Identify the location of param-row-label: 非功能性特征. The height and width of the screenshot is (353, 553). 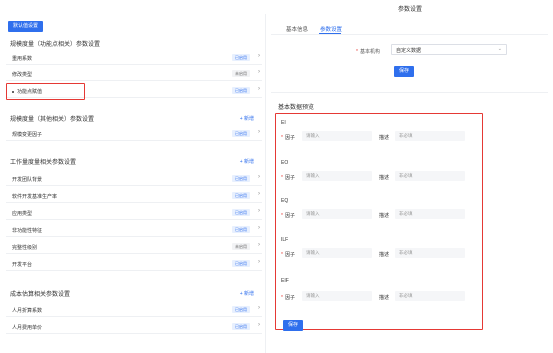
(27, 231).